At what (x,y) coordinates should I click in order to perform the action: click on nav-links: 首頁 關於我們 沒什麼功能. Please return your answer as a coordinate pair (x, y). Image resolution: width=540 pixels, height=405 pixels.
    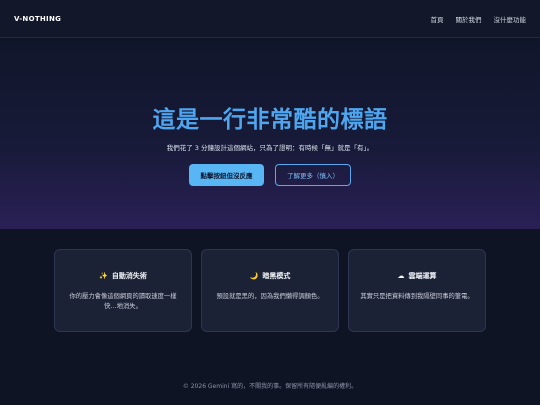
    Looking at the image, I should click on (479, 19).